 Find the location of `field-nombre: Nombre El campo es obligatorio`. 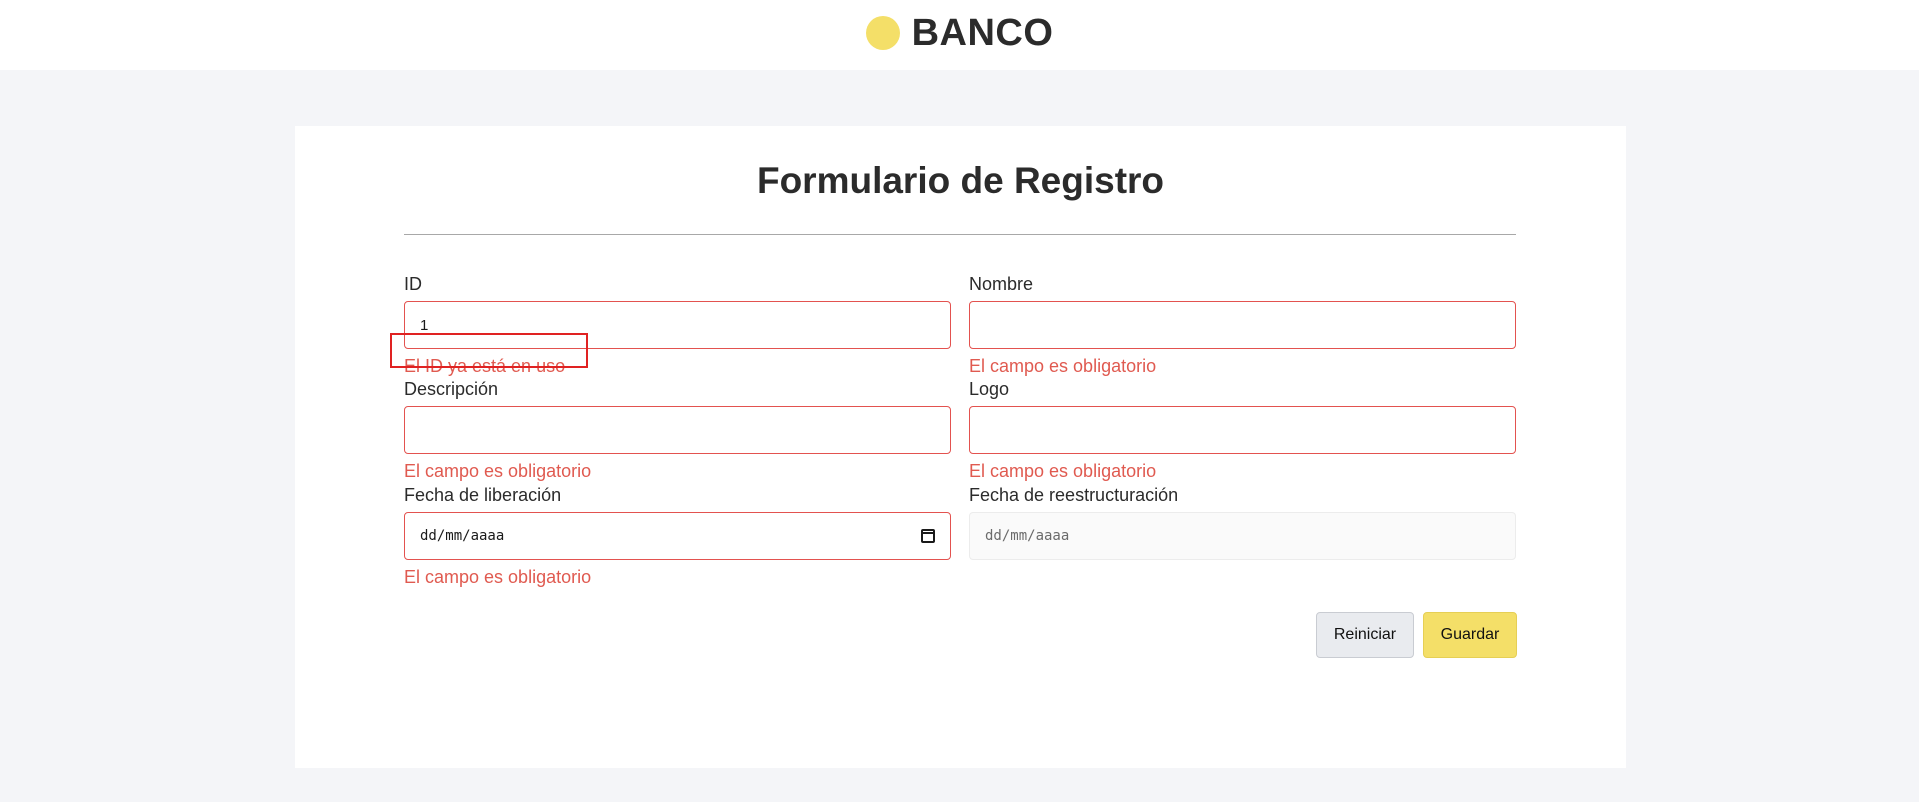

field-nombre: Nombre El campo es obligatorio is located at coordinates (1242, 325).